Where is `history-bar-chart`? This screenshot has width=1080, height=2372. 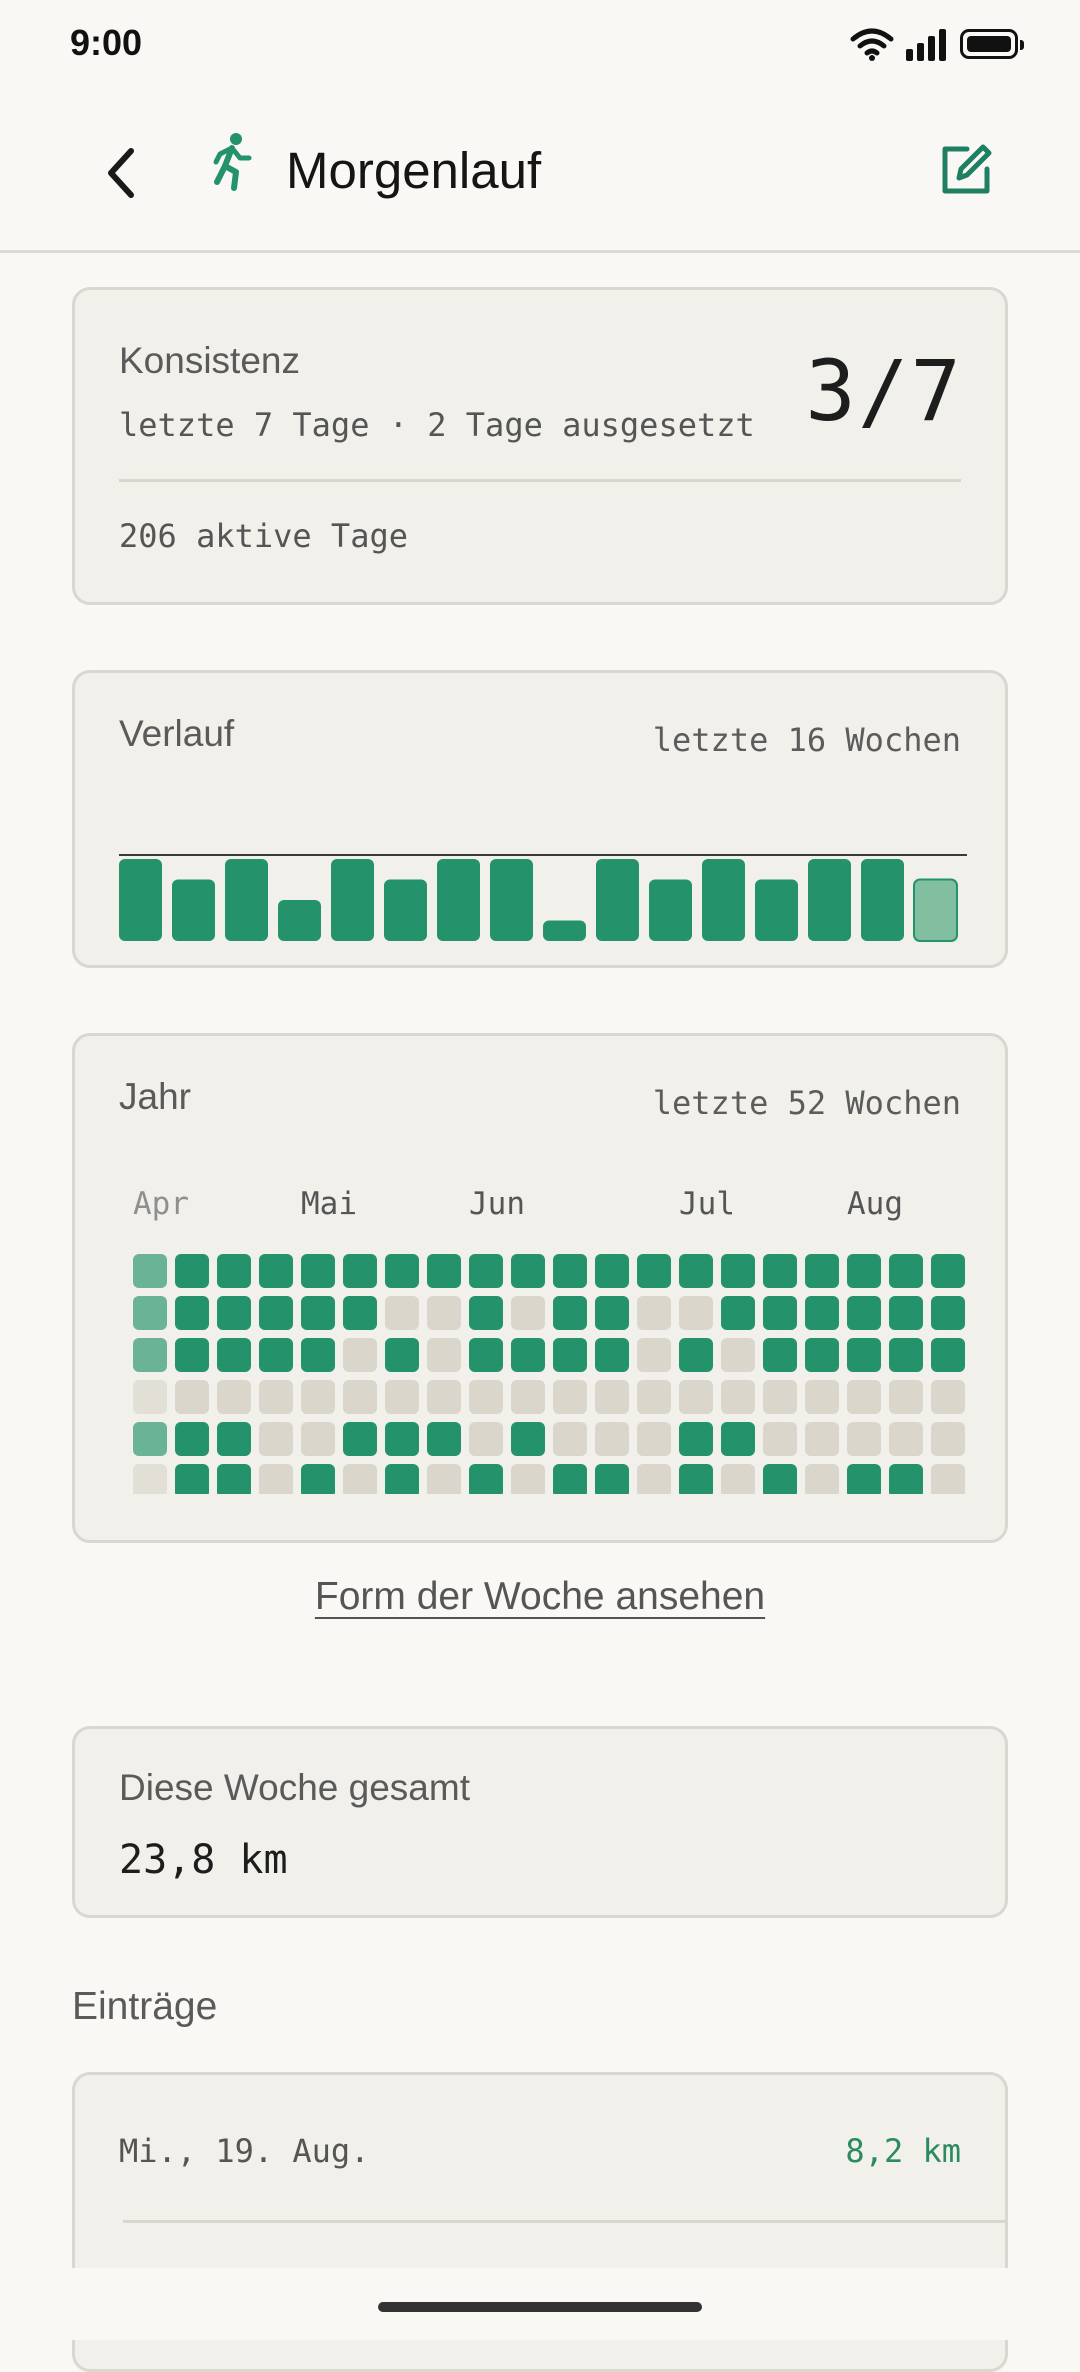 history-bar-chart is located at coordinates (543, 898).